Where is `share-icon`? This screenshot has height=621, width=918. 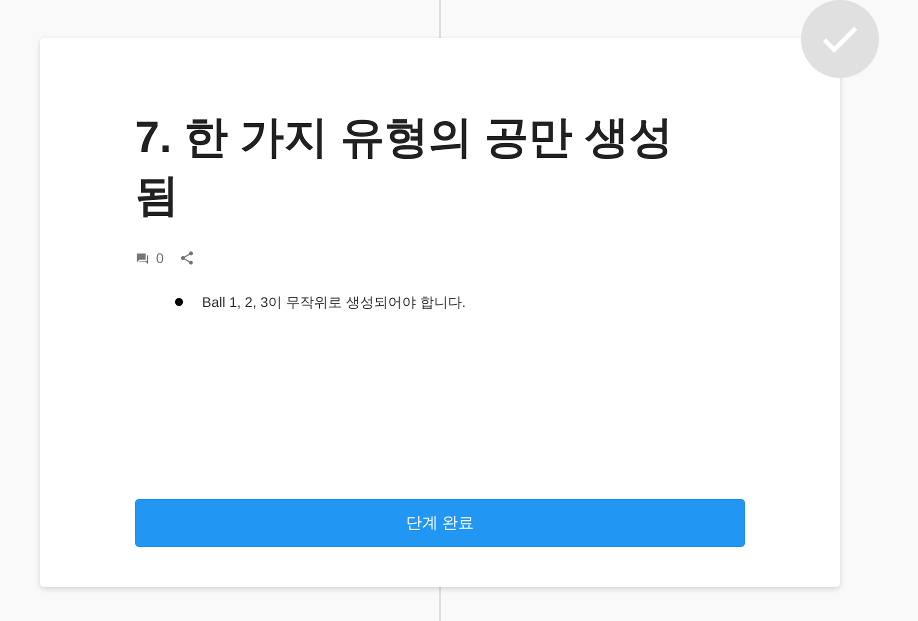
share-icon is located at coordinates (186, 258).